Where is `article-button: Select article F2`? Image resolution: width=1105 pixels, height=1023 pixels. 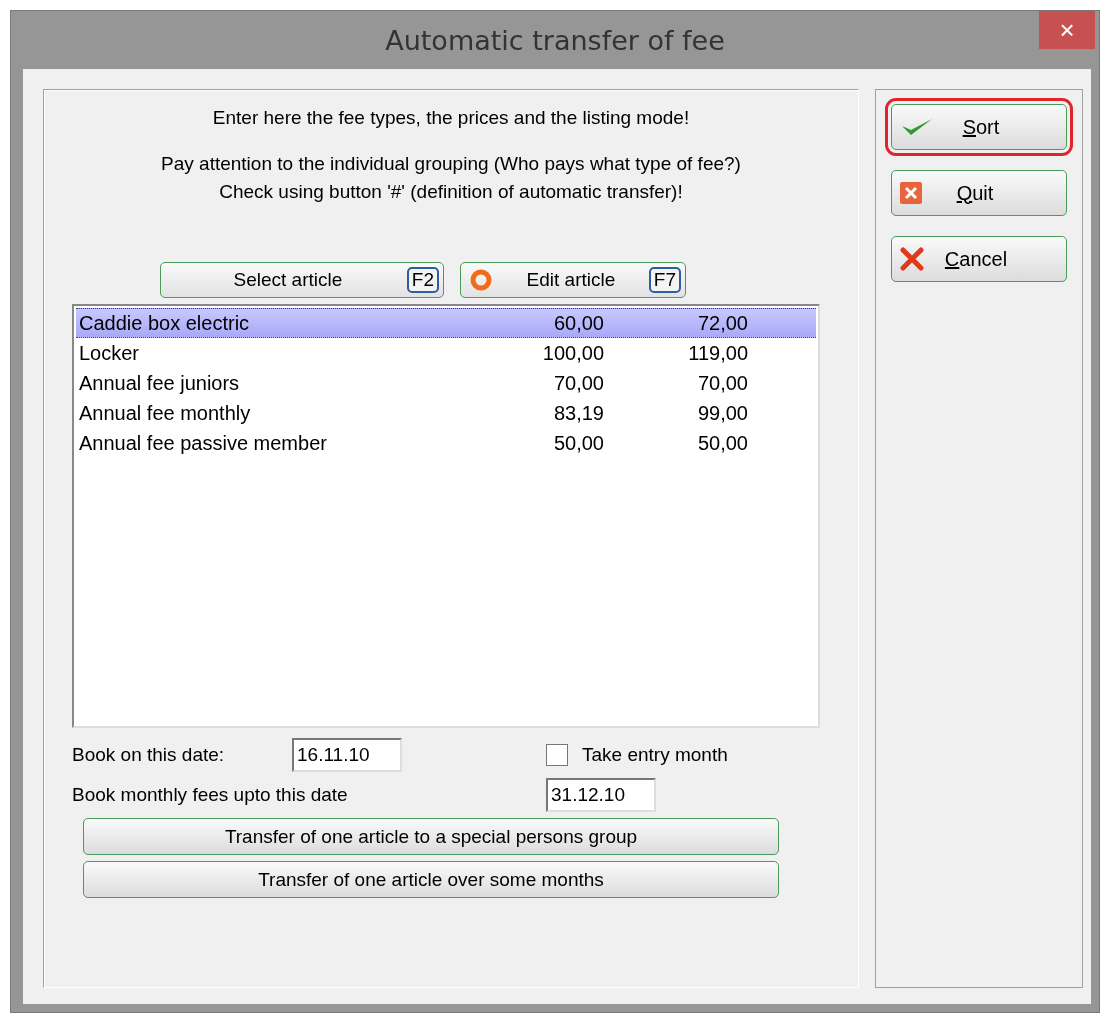
article-button: Select article F2 is located at coordinates (302, 280).